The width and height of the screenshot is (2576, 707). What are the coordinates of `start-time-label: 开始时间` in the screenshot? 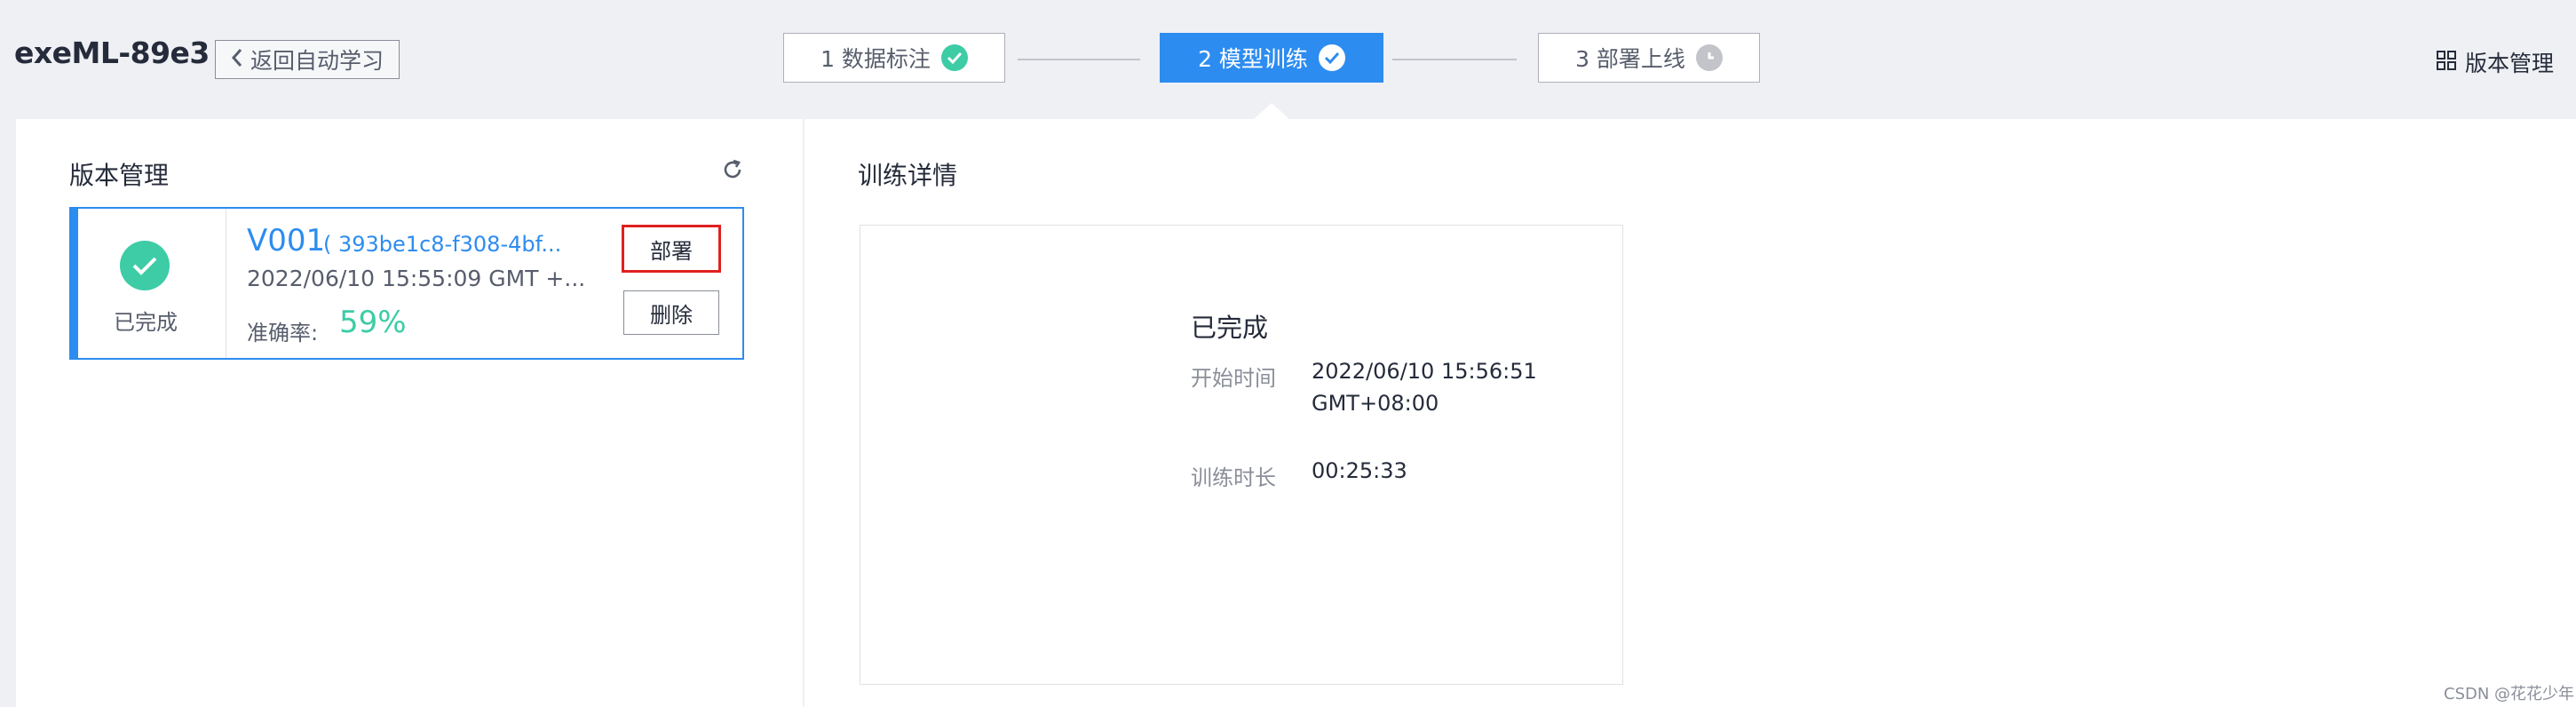 It's located at (1234, 378).